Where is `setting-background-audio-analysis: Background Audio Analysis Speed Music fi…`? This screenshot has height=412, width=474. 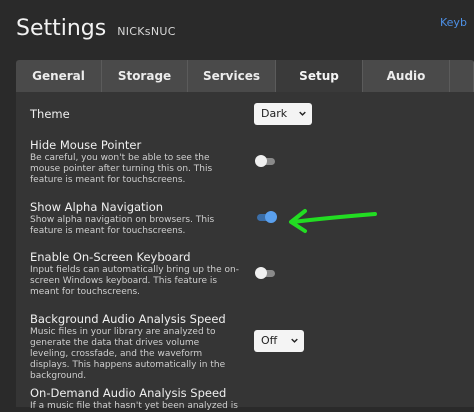 setting-background-audio-analysis: Background Audio Analysis Speed Music fi… is located at coordinates (135, 347).